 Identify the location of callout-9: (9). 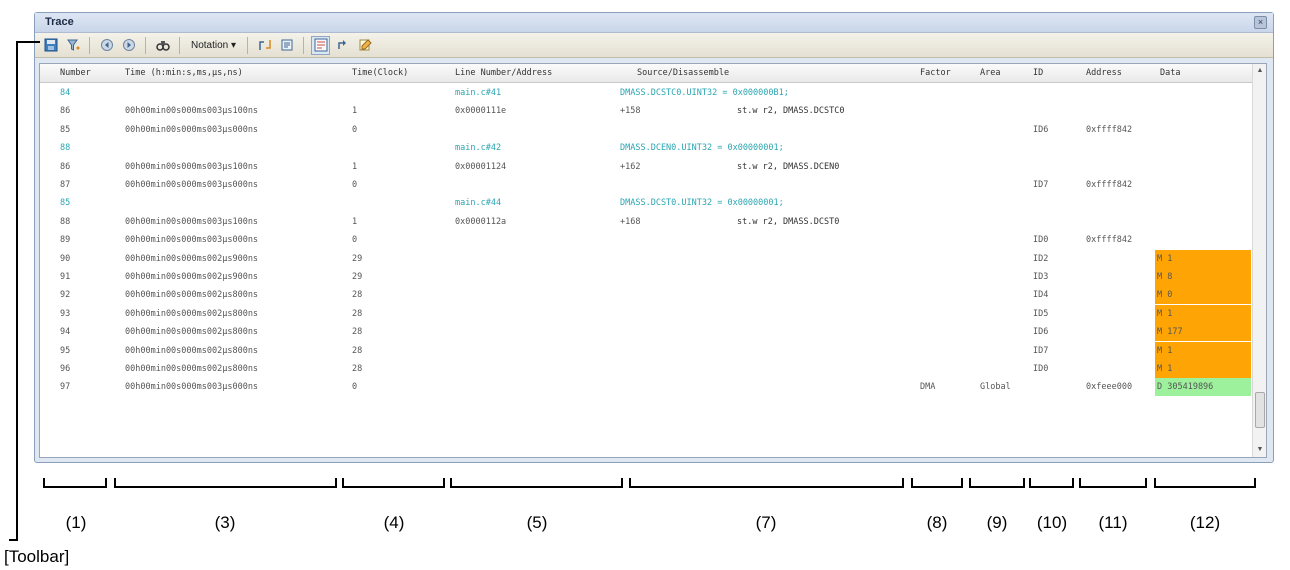
(997, 522).